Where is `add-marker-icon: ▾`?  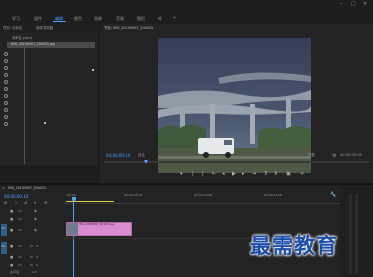 add-marker-icon: ▾ is located at coordinates (35, 202).